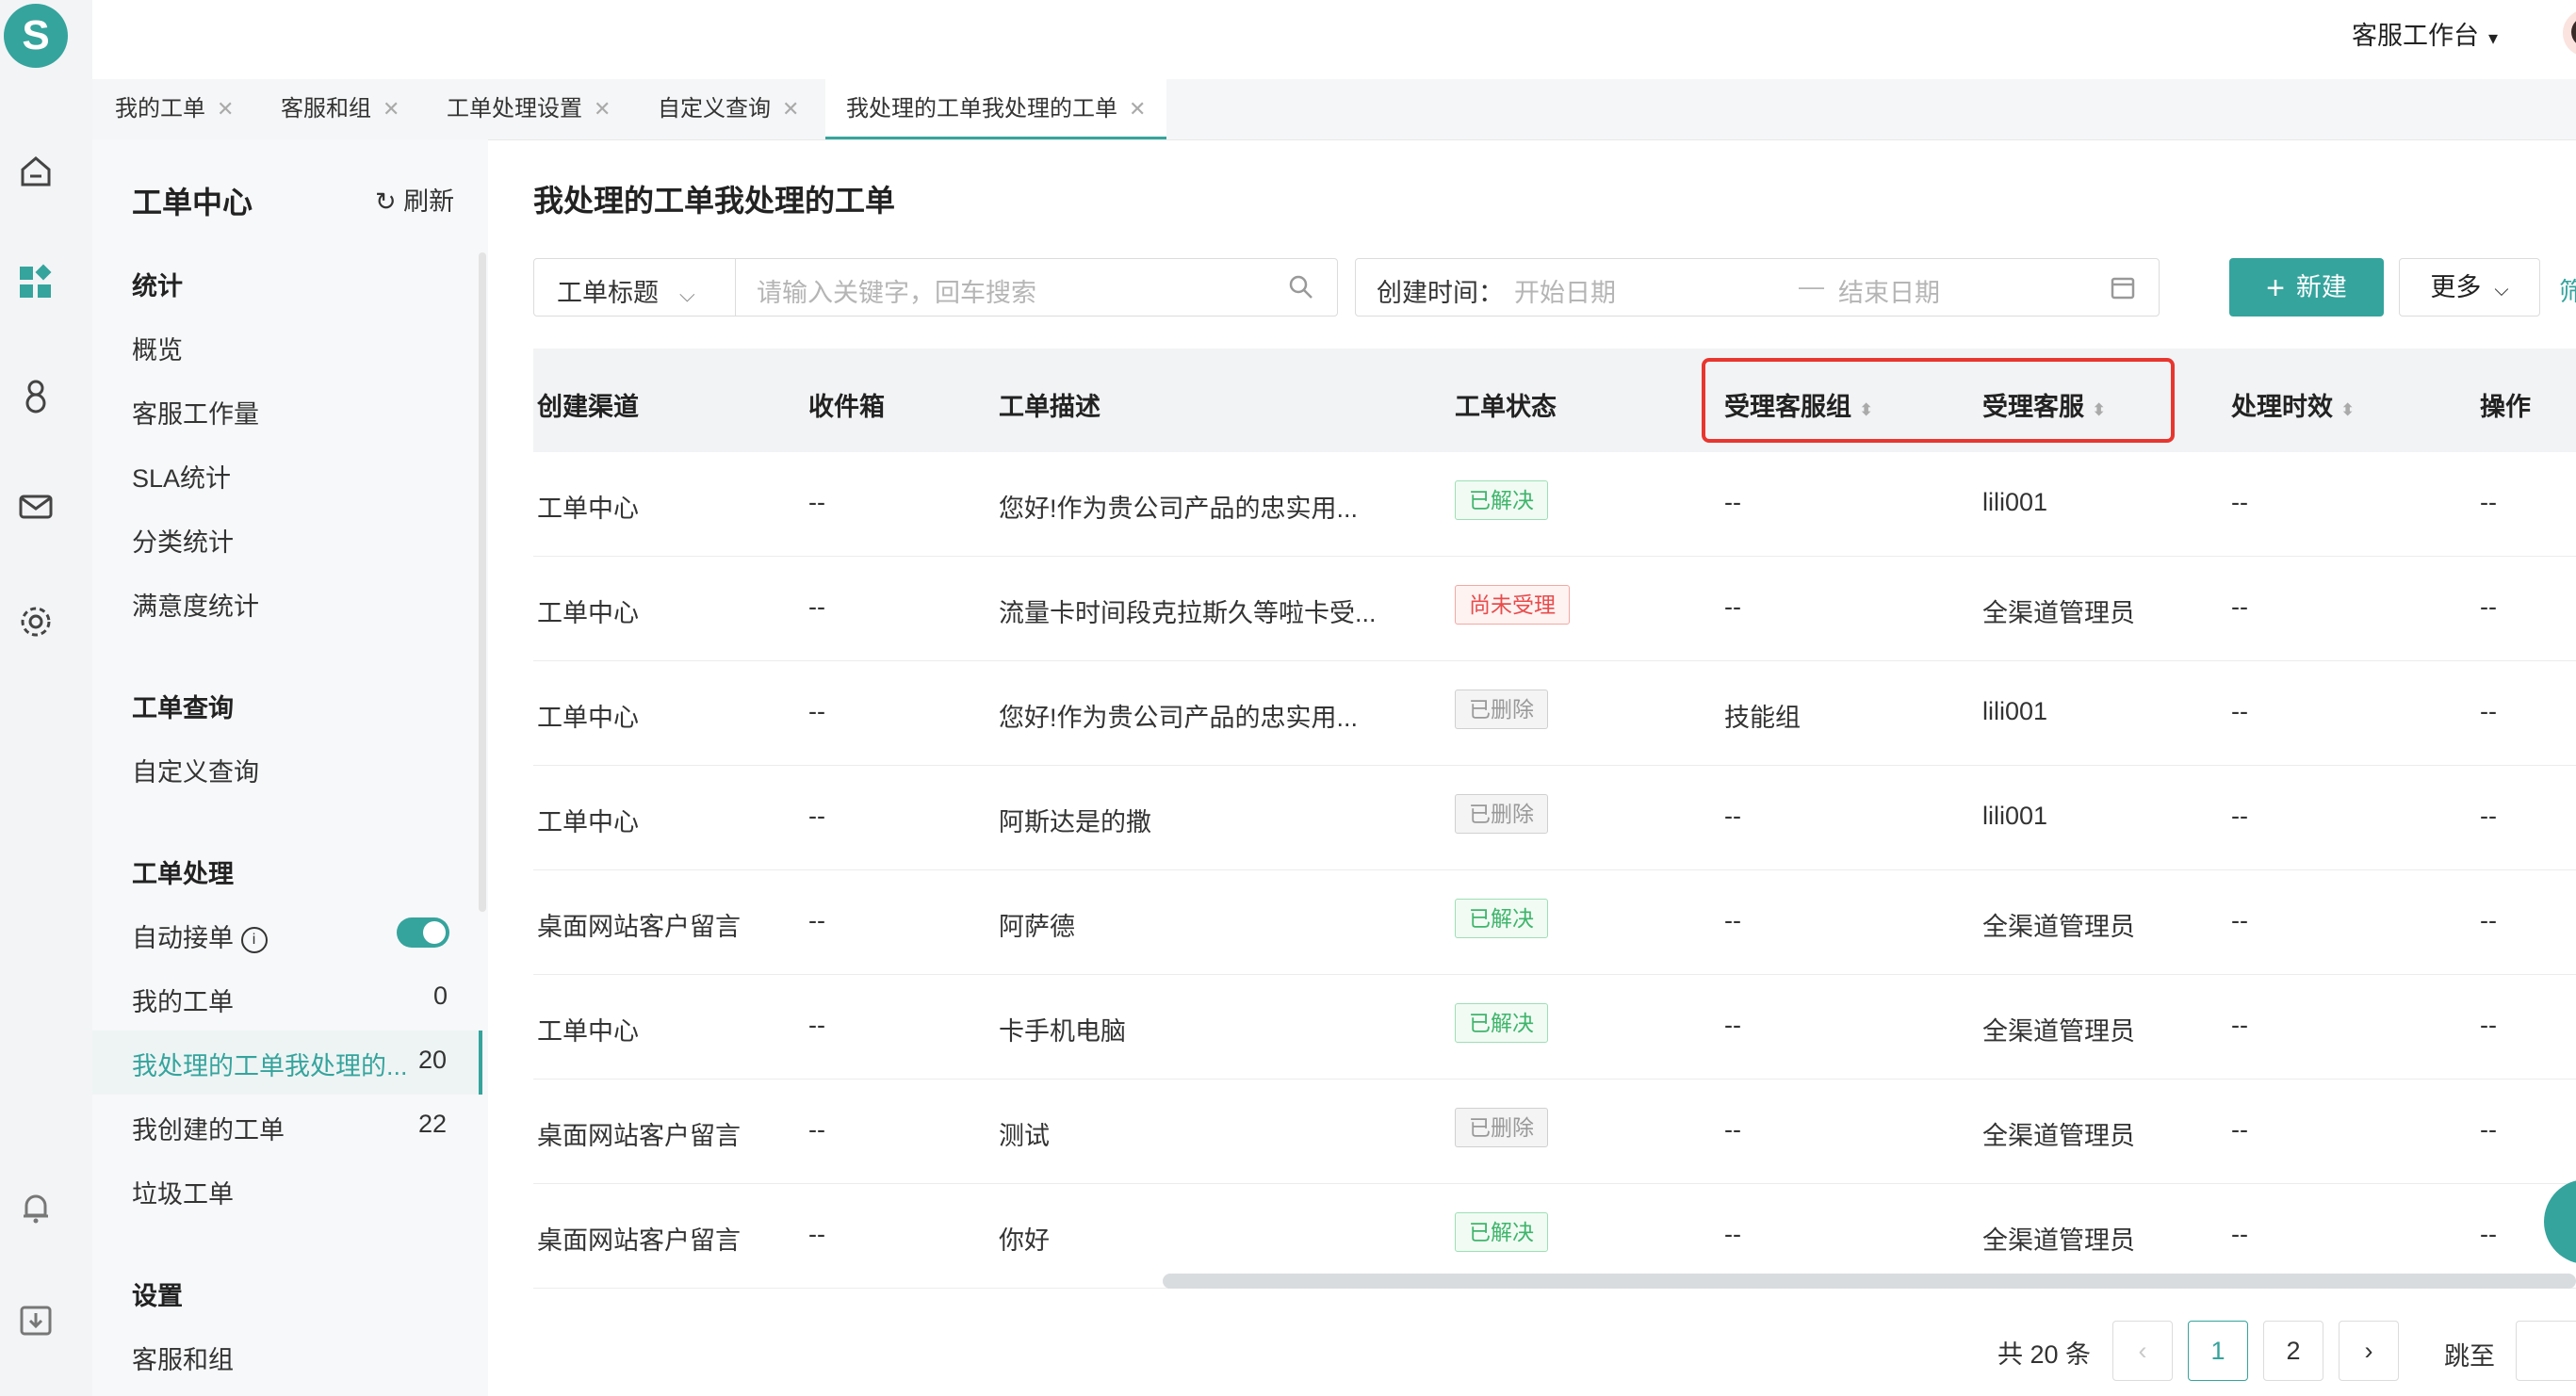 This screenshot has height=1396, width=2576. I want to click on top-bar: 客服工作台▾ lili0, so click(1334, 39).